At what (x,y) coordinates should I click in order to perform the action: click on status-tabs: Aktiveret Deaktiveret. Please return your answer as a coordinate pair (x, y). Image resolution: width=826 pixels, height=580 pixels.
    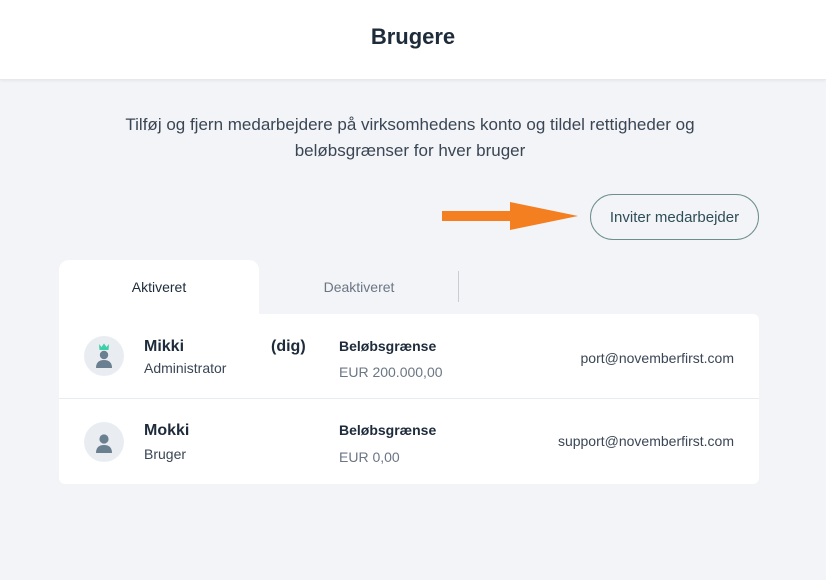
    Looking at the image, I should click on (409, 287).